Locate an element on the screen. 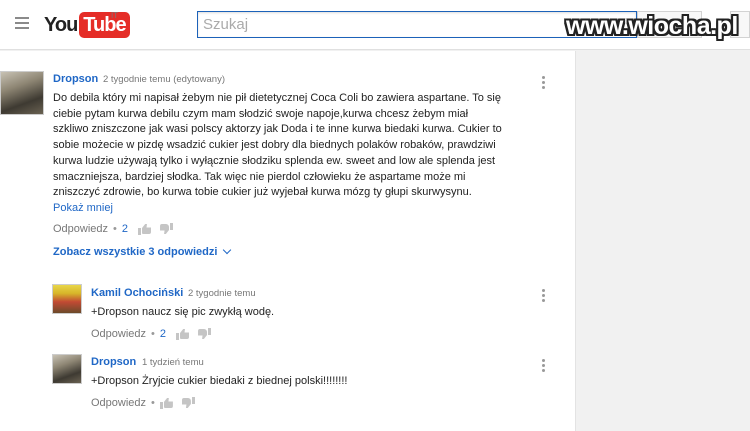 The width and height of the screenshot is (750, 431). view-replies-label: Zobacz wszystkie 3 odpowiedzi is located at coordinates (135, 252).